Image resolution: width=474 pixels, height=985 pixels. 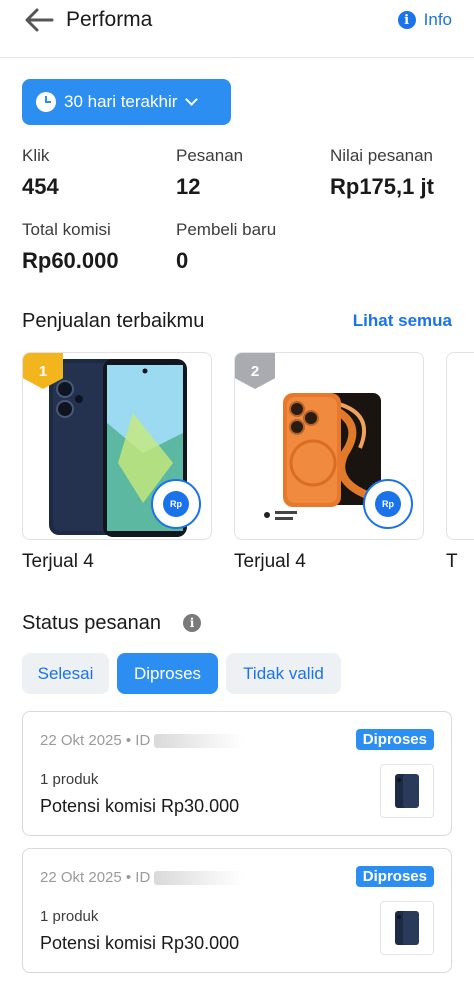 What do you see at coordinates (192, 99) in the screenshot?
I see `chevron-down-icon` at bounding box center [192, 99].